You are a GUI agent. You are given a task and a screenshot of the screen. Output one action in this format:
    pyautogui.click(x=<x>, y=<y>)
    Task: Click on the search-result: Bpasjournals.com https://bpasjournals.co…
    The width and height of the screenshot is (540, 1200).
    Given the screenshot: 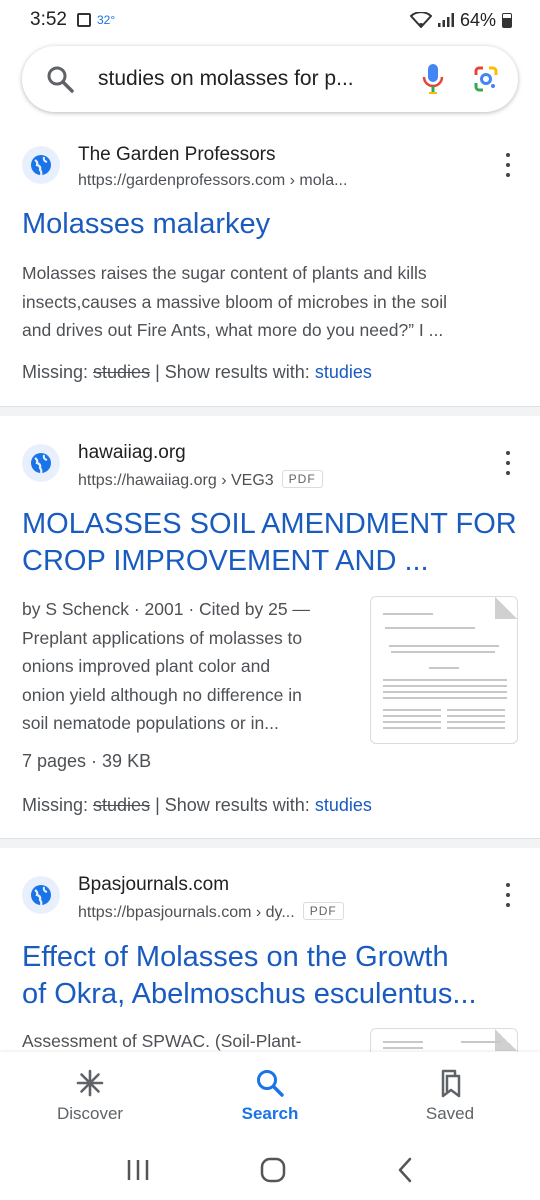 What is the action you would take?
    pyautogui.click(x=270, y=964)
    